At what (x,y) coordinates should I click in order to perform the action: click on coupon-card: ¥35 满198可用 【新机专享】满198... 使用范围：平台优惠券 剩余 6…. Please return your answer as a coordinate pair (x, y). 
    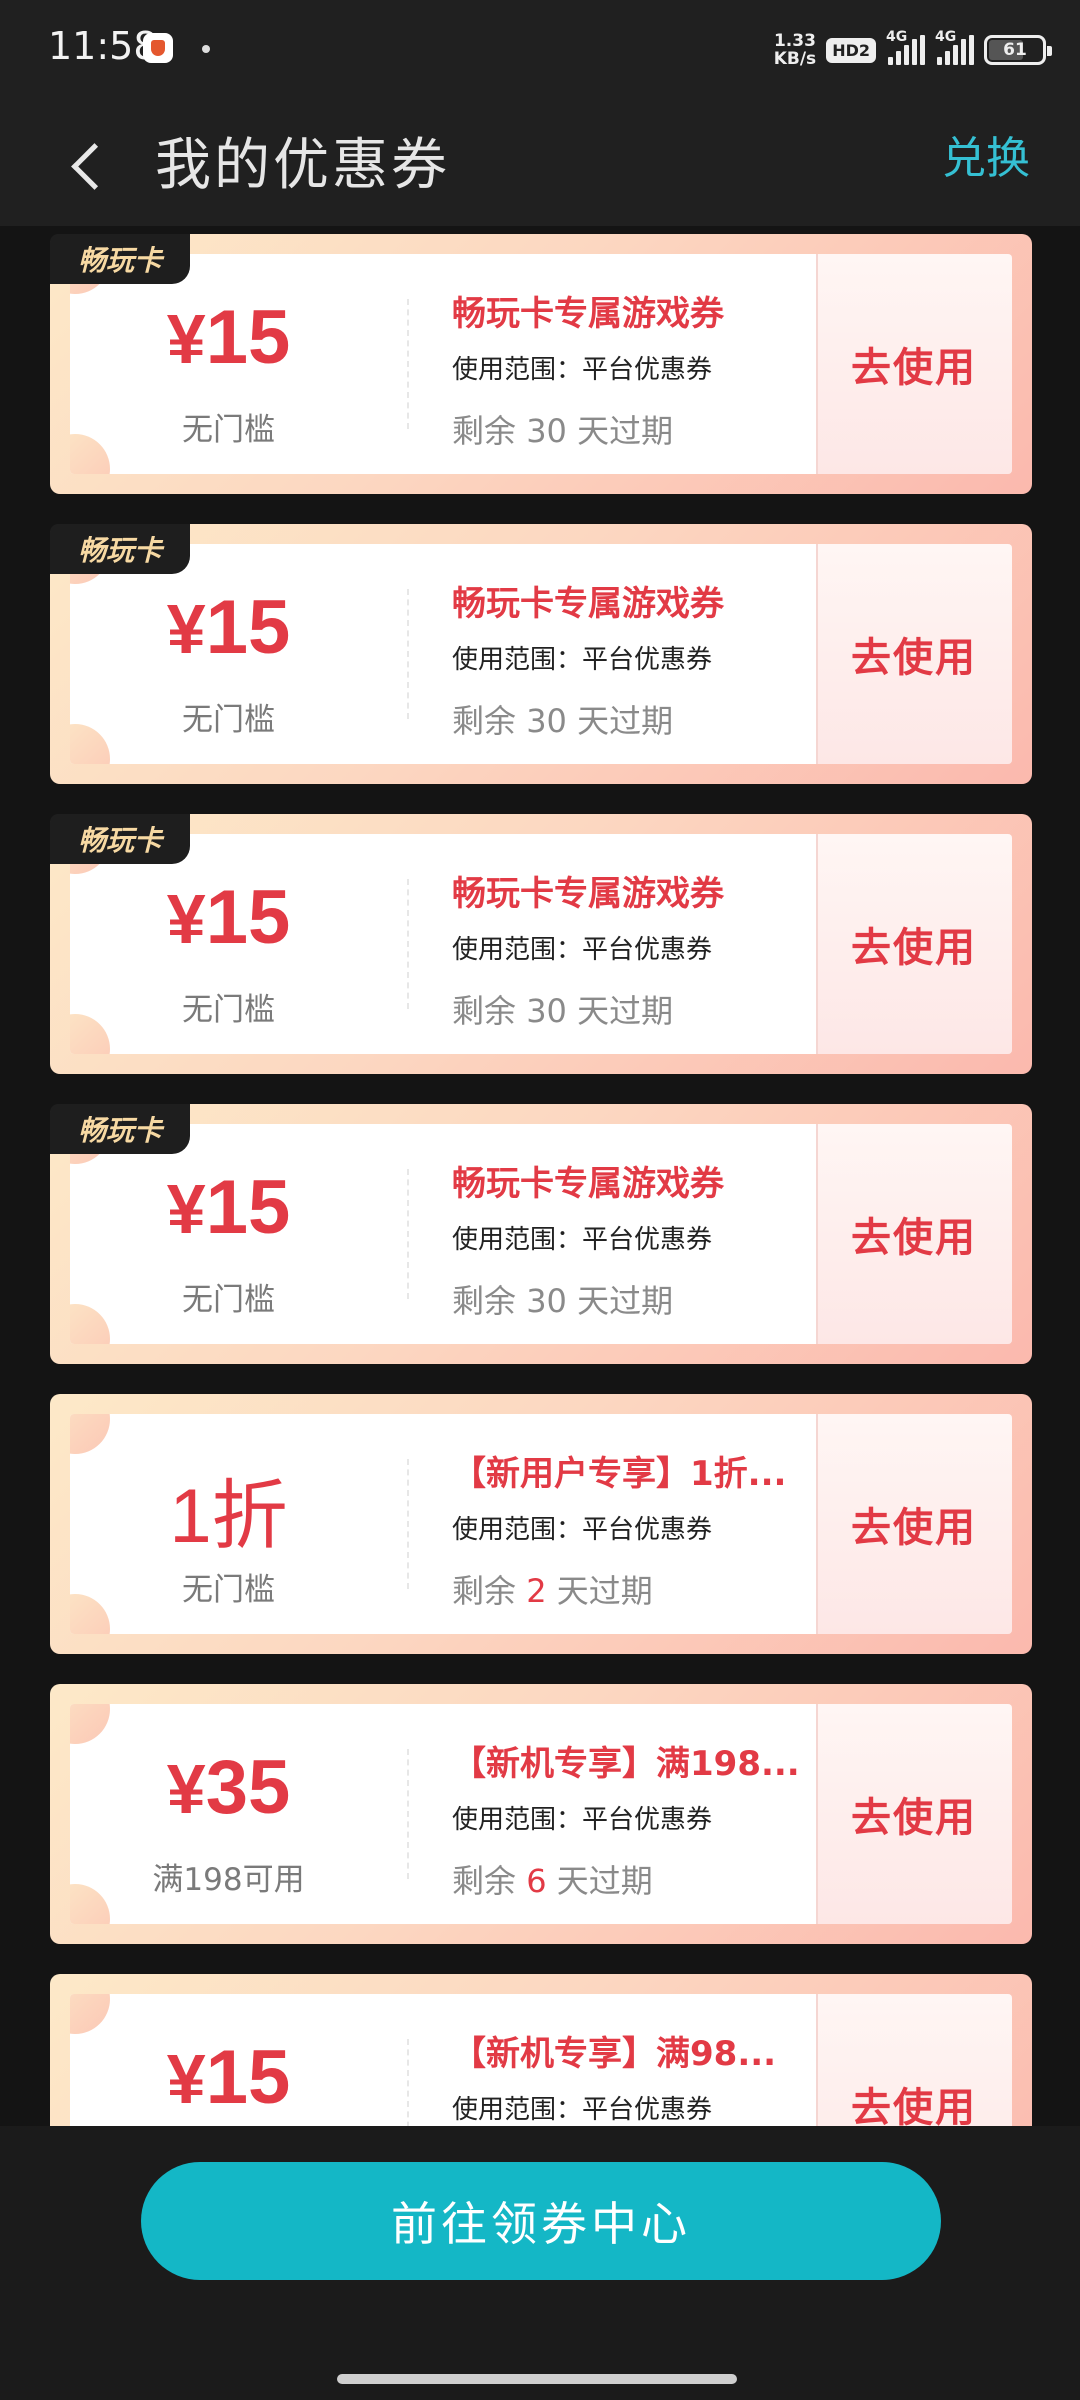
    Looking at the image, I should click on (541, 1814).